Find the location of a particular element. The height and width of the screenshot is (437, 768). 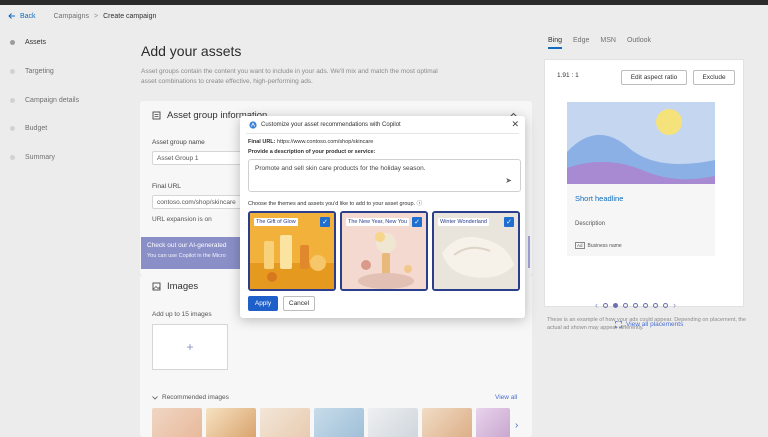

cancel-button: Cancel is located at coordinates (299, 303).